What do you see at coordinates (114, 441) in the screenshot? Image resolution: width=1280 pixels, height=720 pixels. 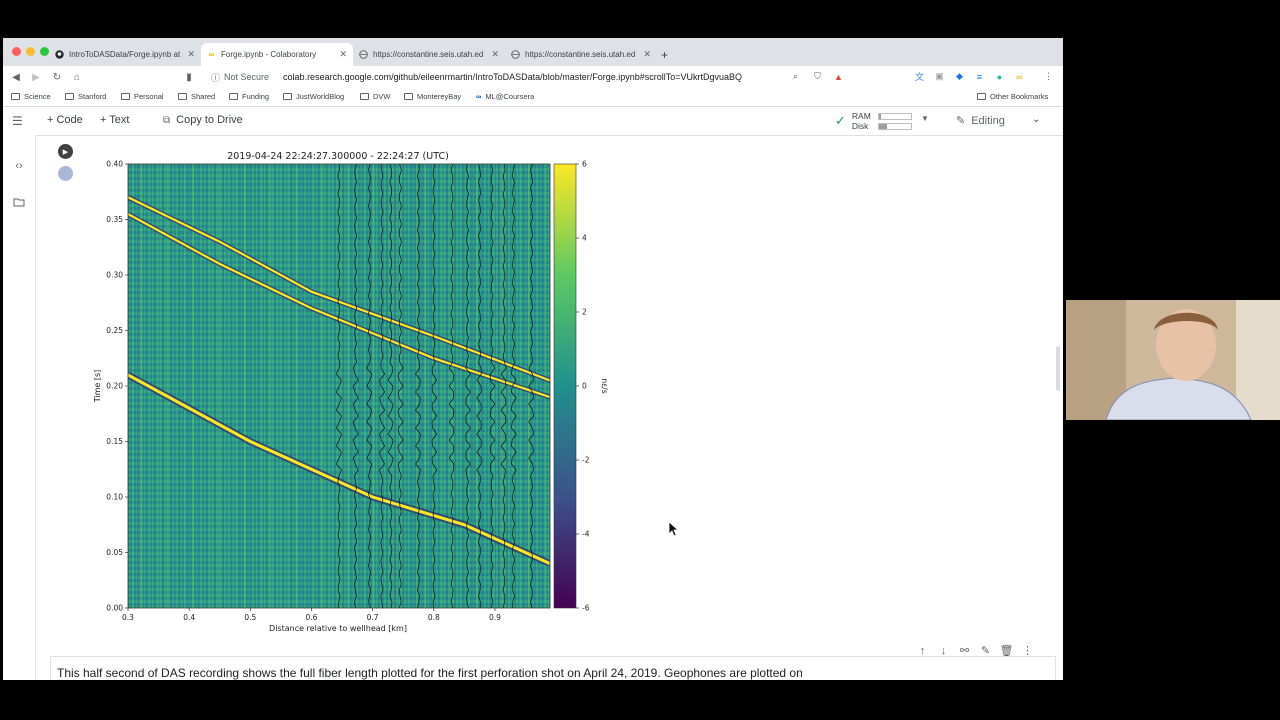 I see `y-tick-label: 0.15` at bounding box center [114, 441].